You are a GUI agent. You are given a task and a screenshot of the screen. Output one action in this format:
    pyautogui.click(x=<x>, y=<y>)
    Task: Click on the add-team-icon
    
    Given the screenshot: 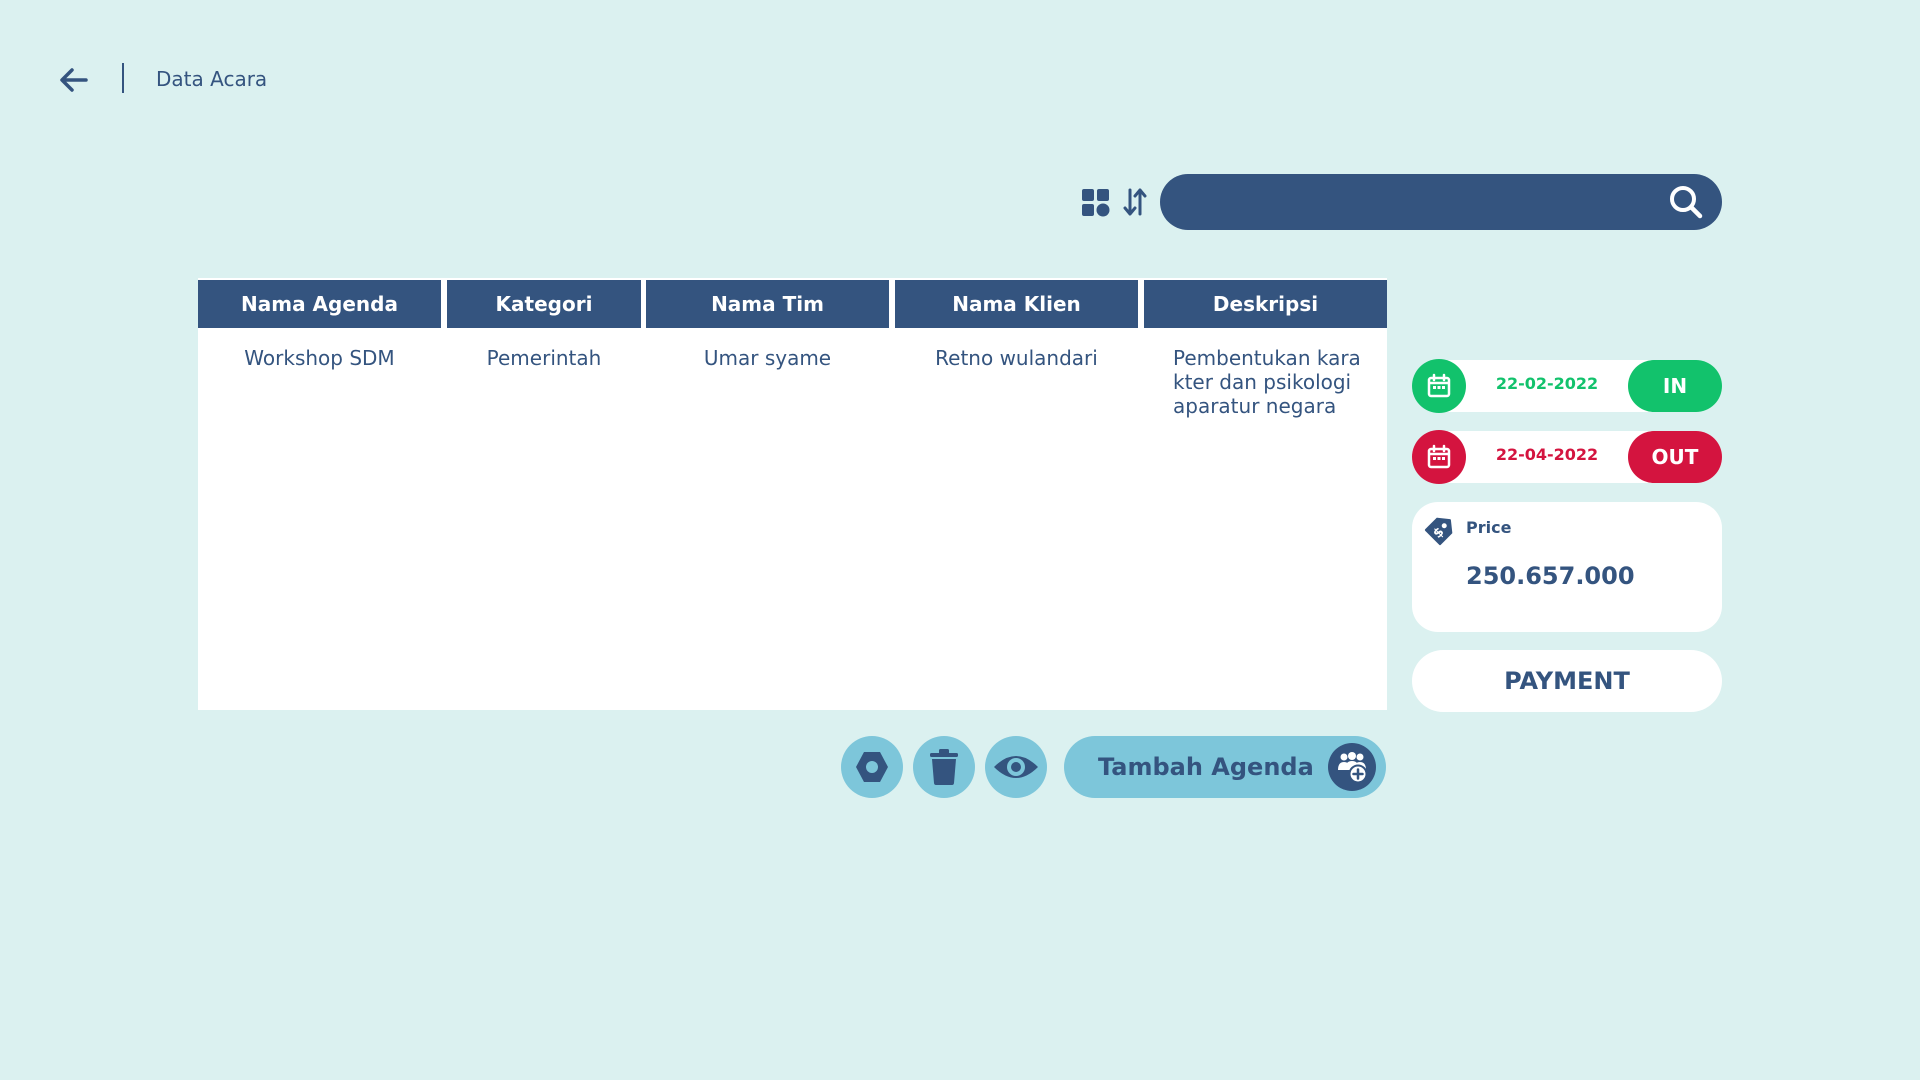 What is the action you would take?
    pyautogui.click(x=1353, y=768)
    